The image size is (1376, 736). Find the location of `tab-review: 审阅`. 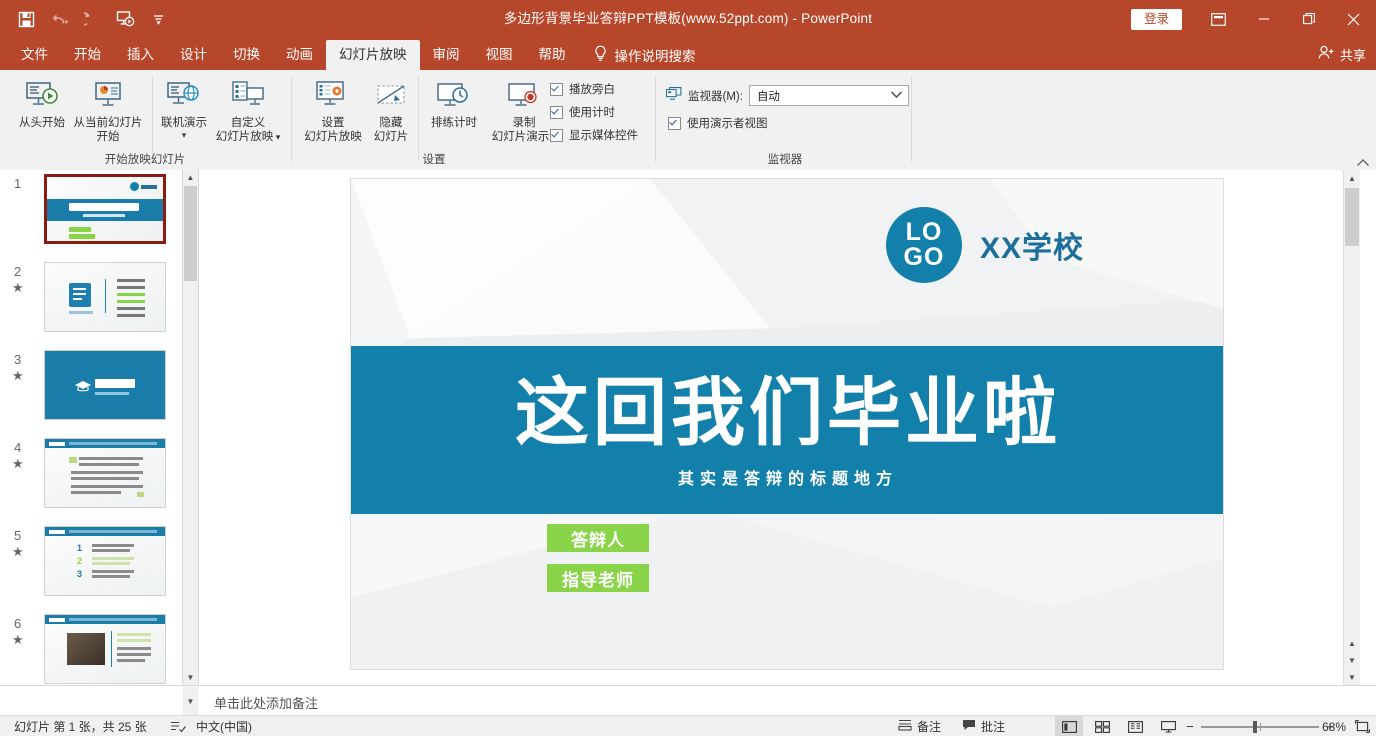

tab-review: 审阅 is located at coordinates (446, 55).